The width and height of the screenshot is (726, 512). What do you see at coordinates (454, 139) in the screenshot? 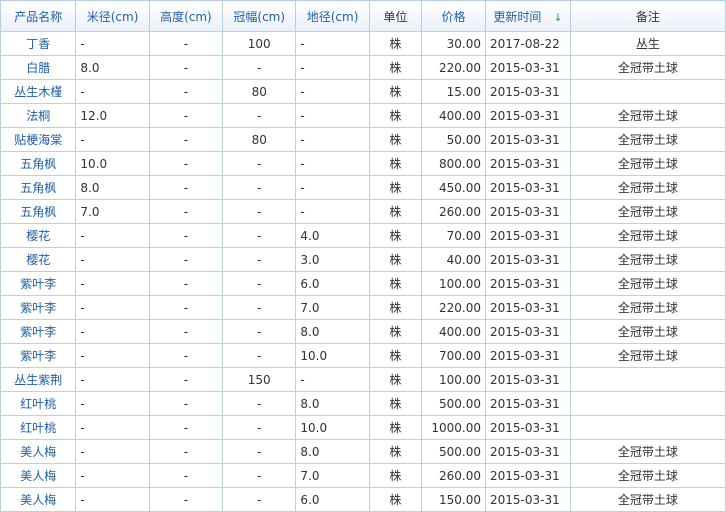
I see `cell-price: 50.00` at bounding box center [454, 139].